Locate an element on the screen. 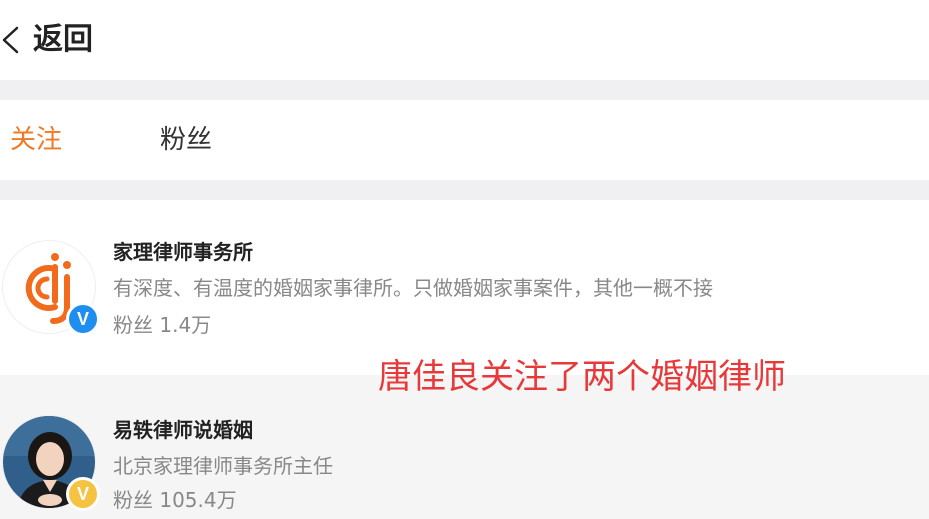 This screenshot has width=929, height=519. fans-count: 粉丝 1.4万 is located at coordinates (162, 325).